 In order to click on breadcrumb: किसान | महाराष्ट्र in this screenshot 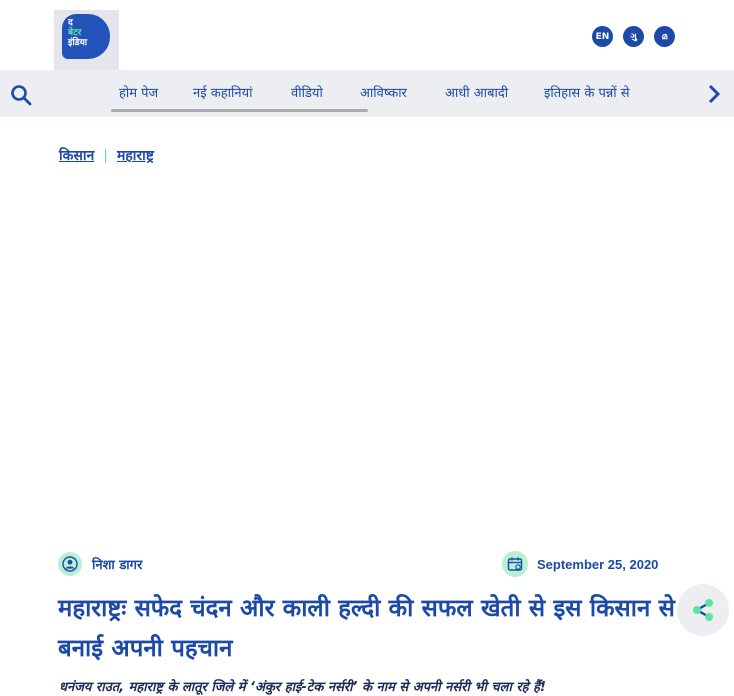, I will do `click(106, 155)`.